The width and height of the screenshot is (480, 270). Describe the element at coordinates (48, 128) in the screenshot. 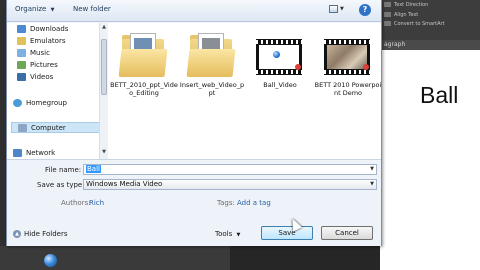

I see `nav-item-label: Computer` at that location.